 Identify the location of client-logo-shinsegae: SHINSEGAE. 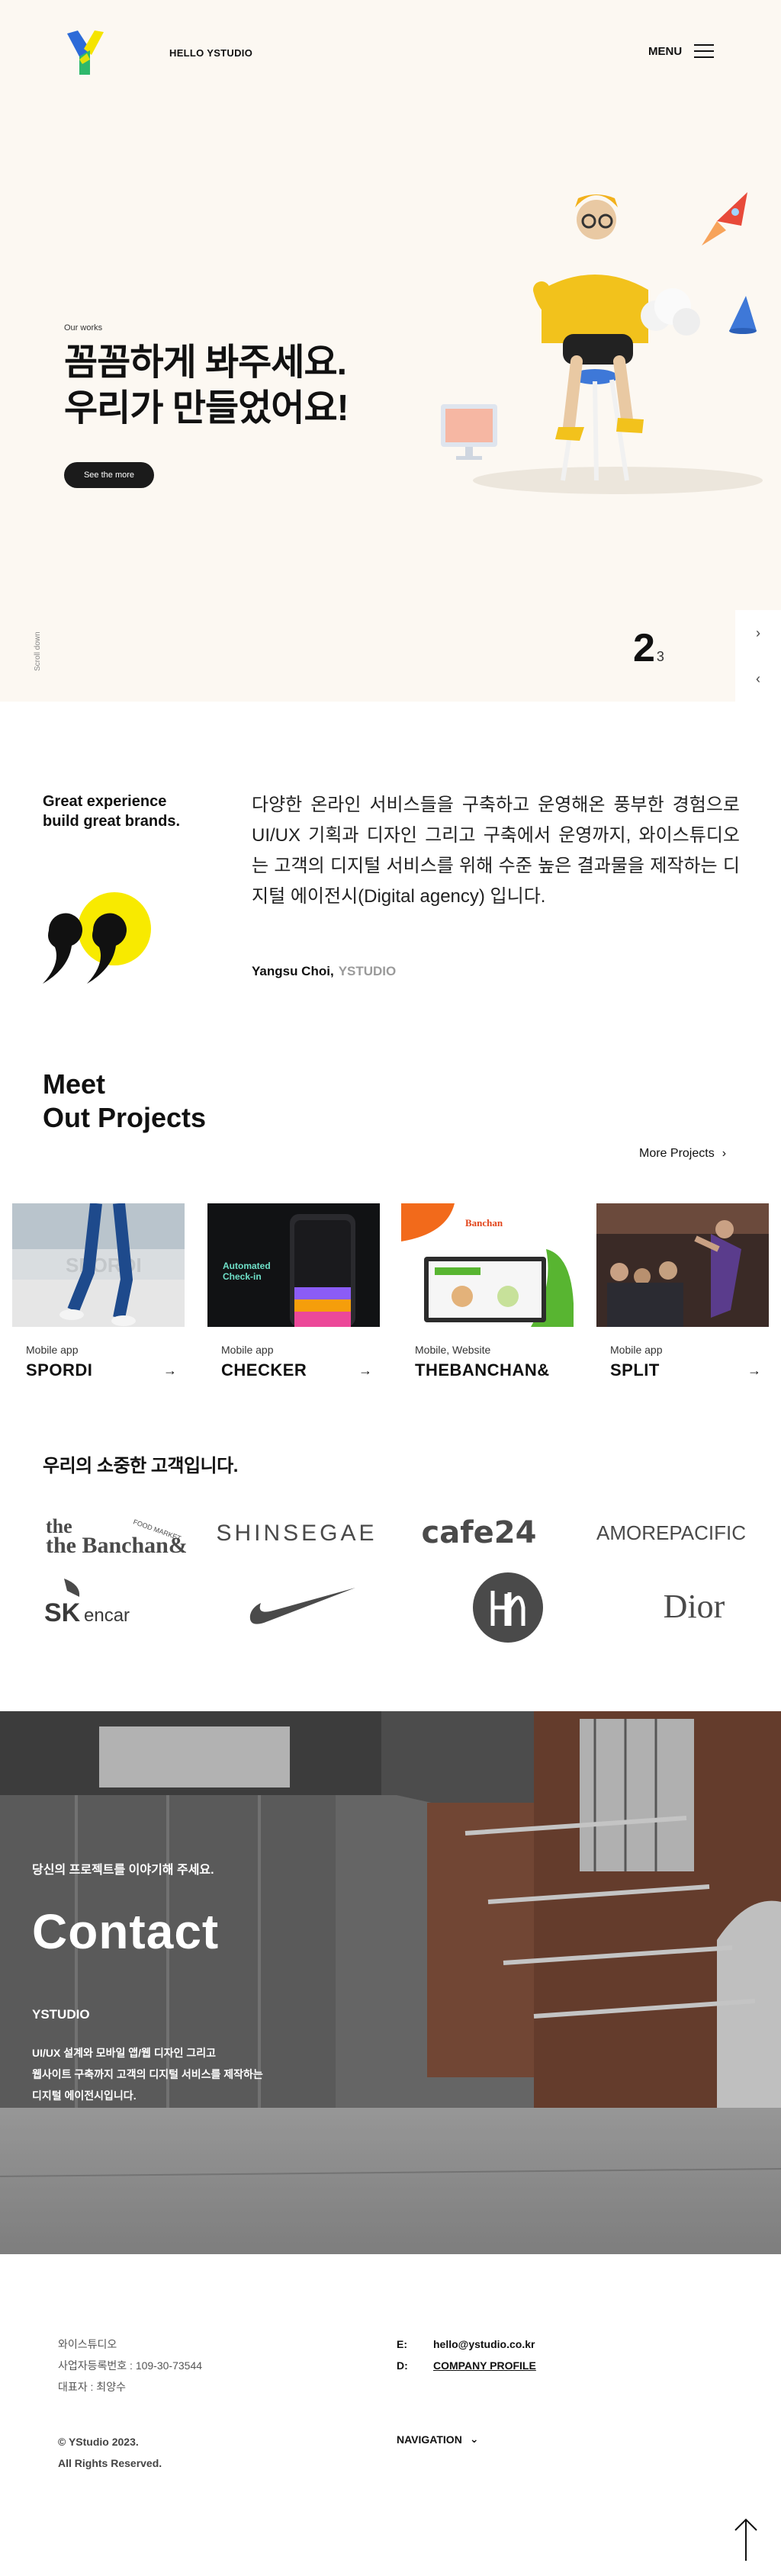
(297, 1533).